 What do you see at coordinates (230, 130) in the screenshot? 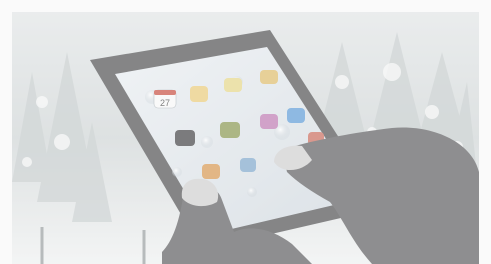
I see `game-center-app-icon` at bounding box center [230, 130].